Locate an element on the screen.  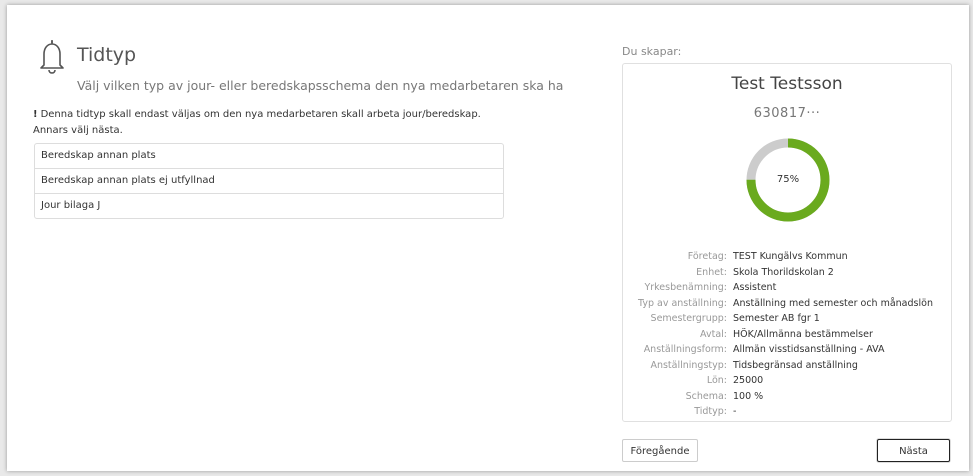
employee-id: 630817··· is located at coordinates (787, 113).